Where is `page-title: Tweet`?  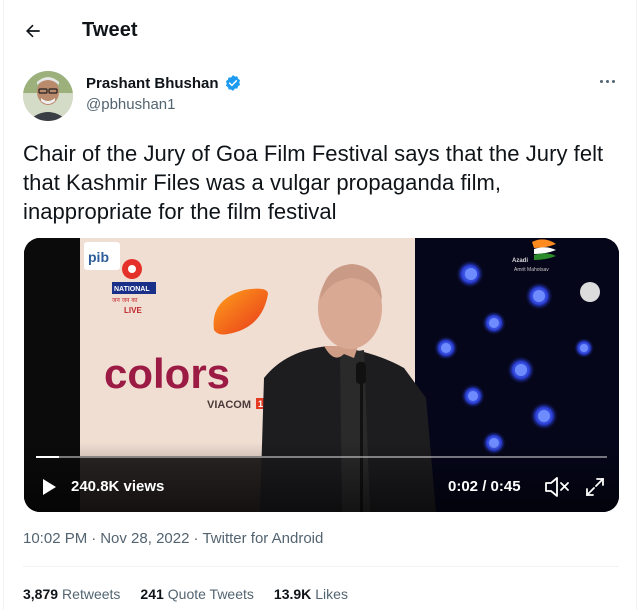
page-title: Tweet is located at coordinates (110, 30).